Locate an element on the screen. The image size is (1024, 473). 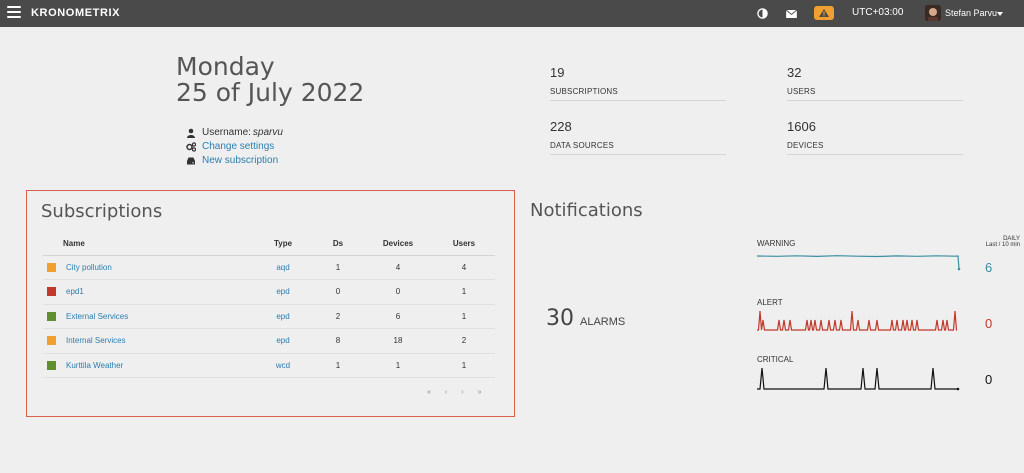
stat-label: USERS is located at coordinates (801, 91).